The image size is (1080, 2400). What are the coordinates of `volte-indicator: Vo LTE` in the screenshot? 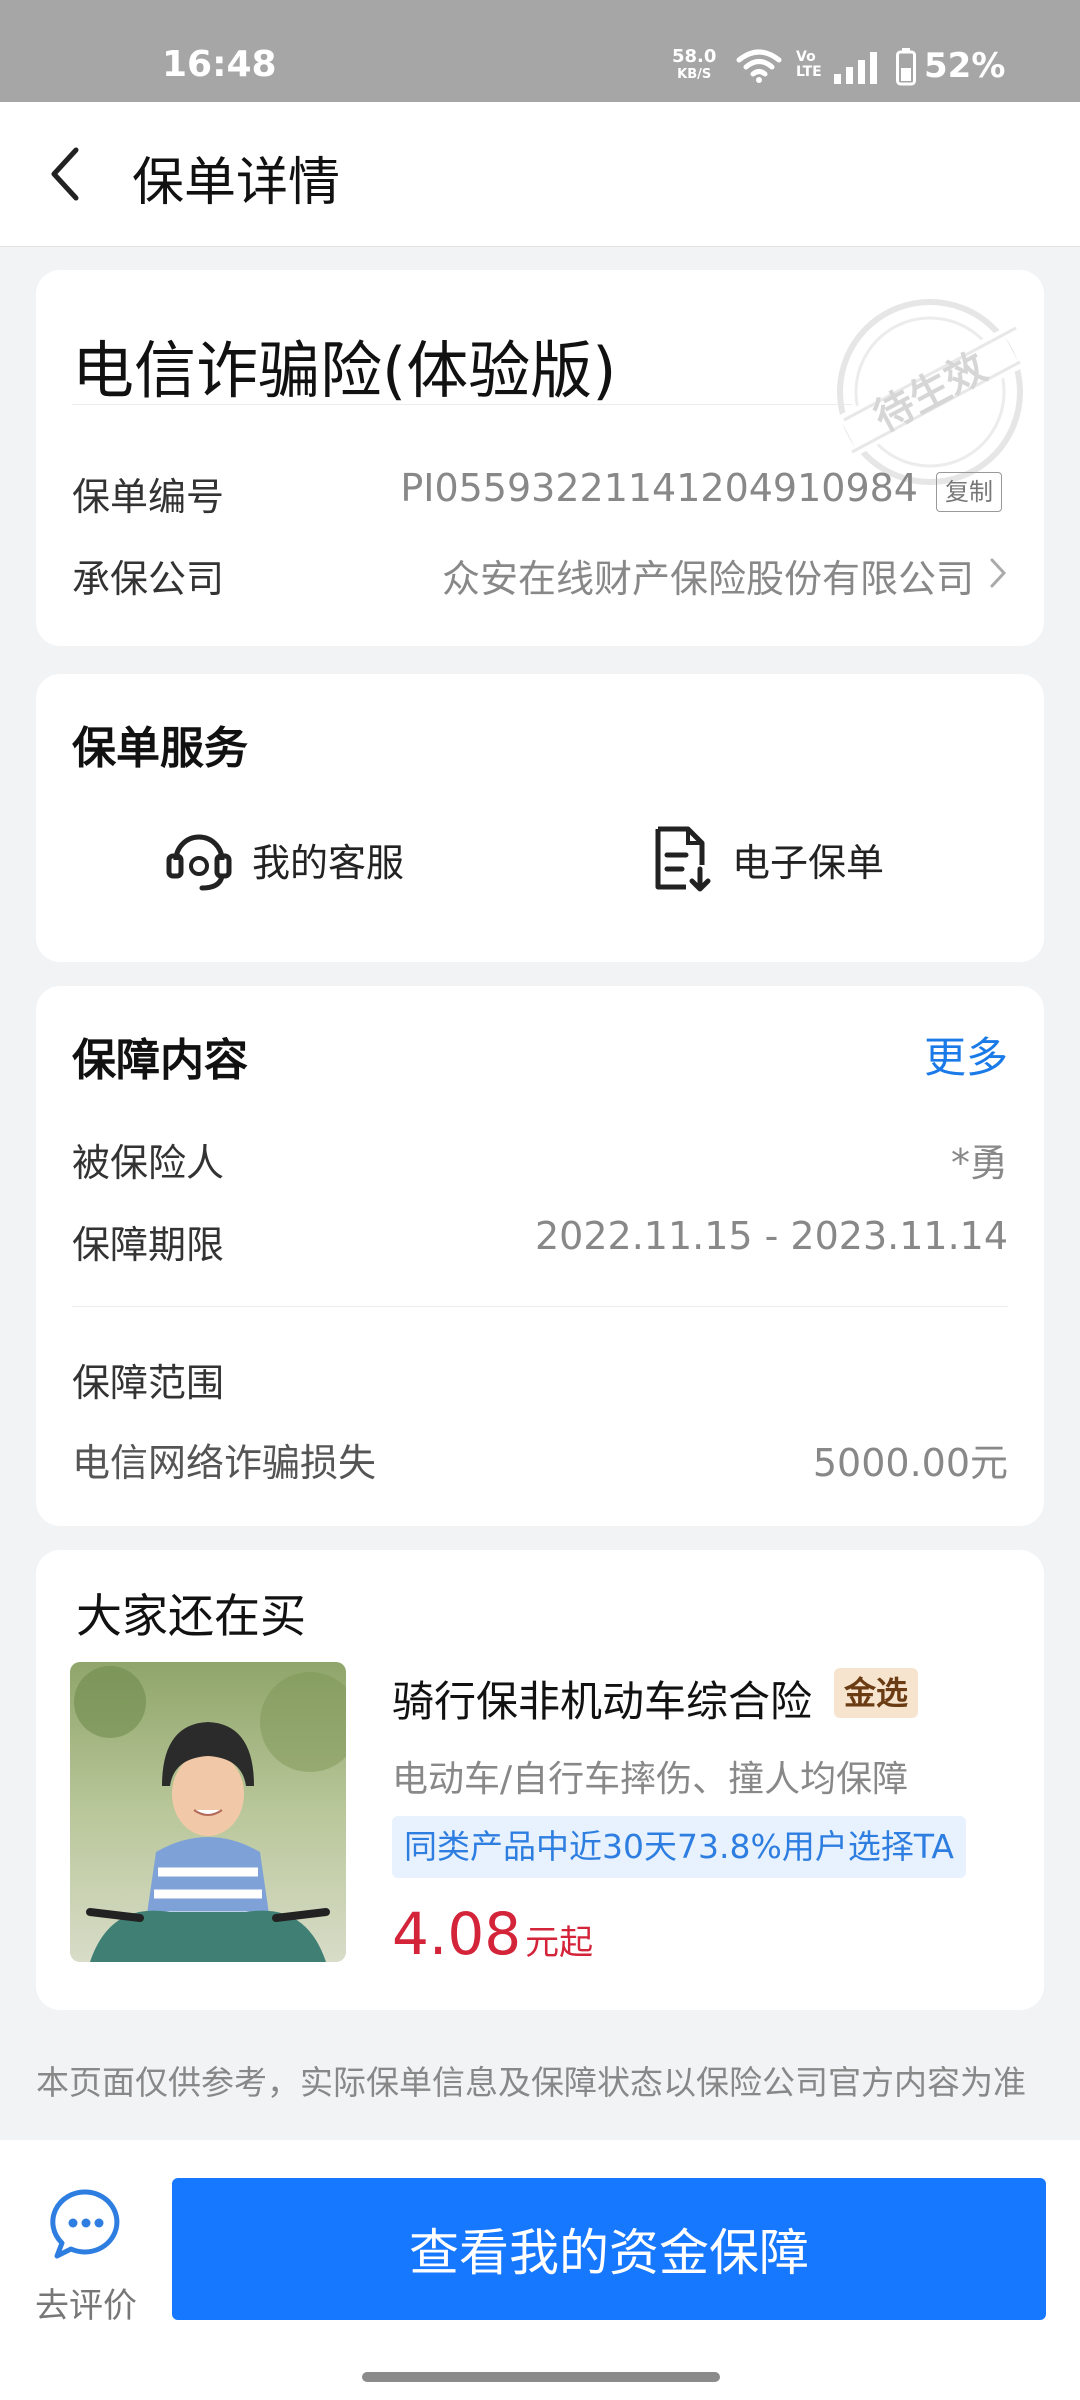 It's located at (809, 65).